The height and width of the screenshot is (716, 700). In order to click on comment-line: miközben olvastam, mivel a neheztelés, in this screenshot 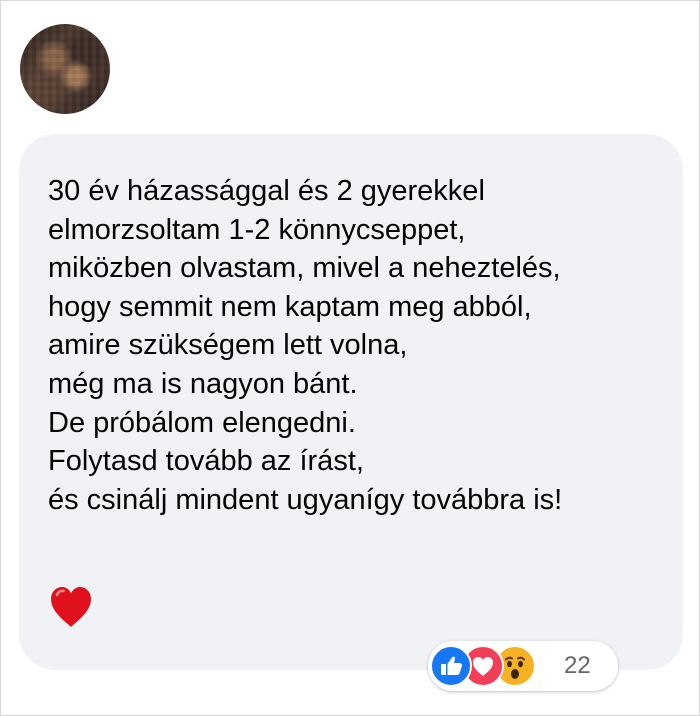, I will do `click(304, 268)`.